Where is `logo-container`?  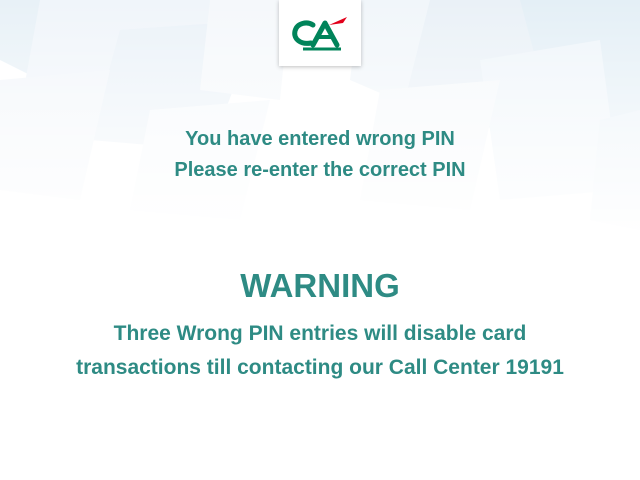 logo-container is located at coordinates (320, 33).